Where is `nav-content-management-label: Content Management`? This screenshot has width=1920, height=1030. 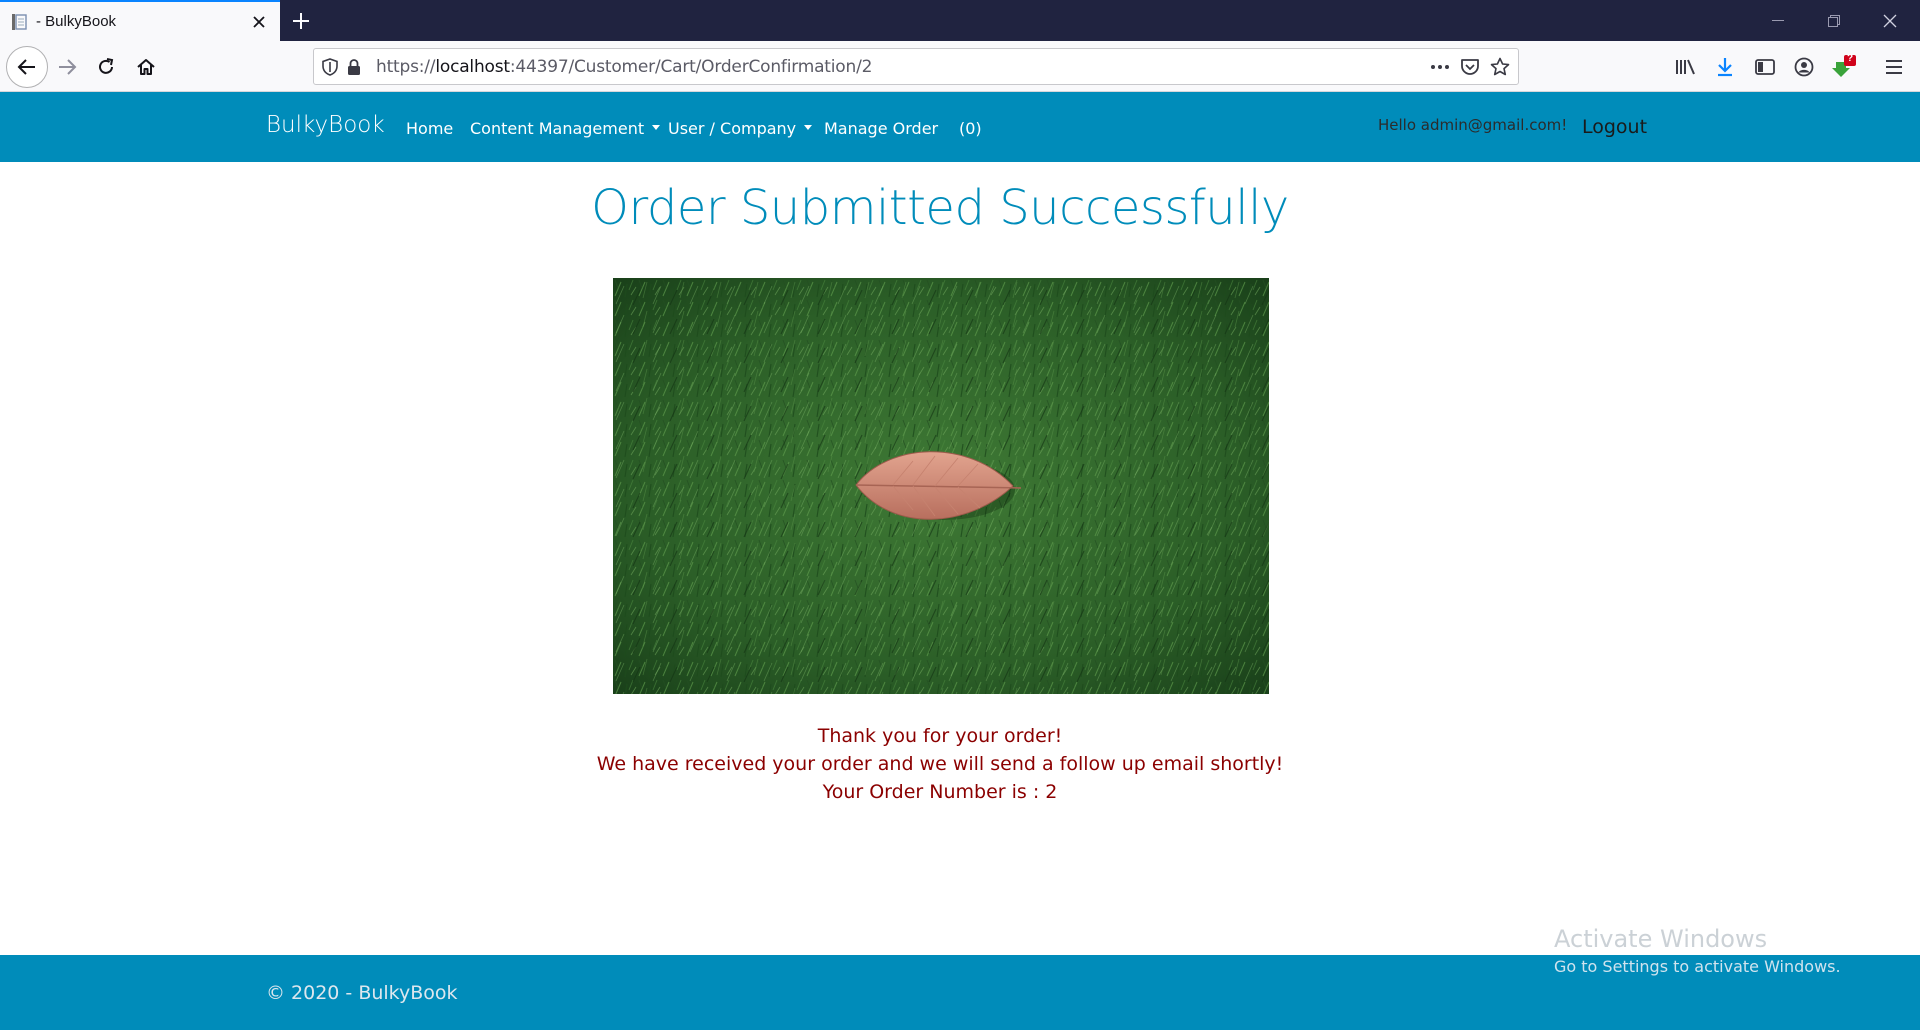
nav-content-management-label: Content Management is located at coordinates (557, 128).